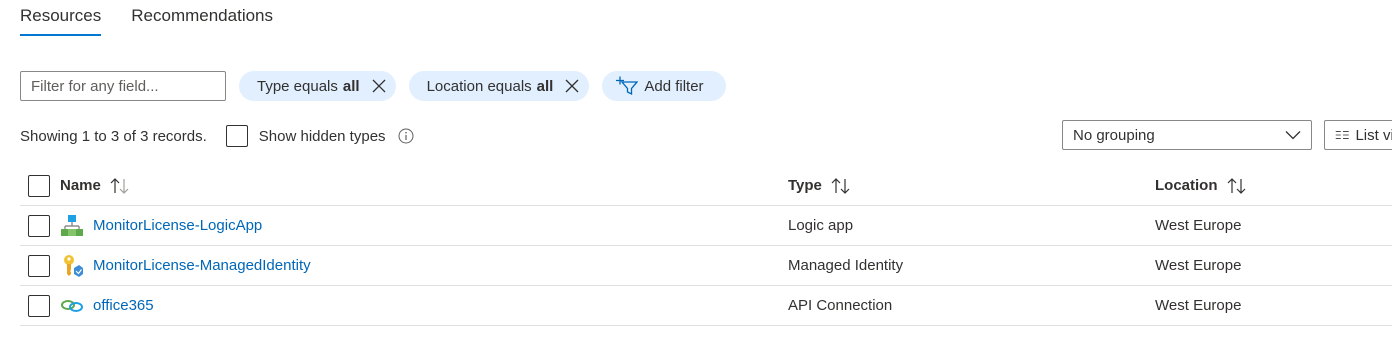 The height and width of the screenshot is (363, 1392). What do you see at coordinates (406, 136) in the screenshot?
I see `info-icon` at bounding box center [406, 136].